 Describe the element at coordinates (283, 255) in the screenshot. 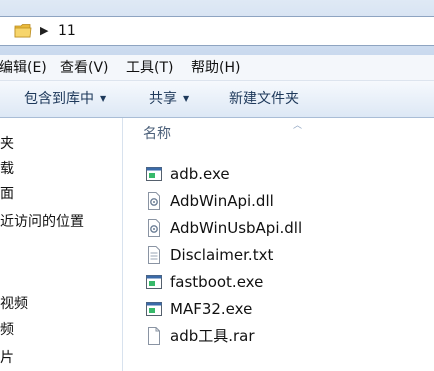

I see `file-row: Disclaimer.txt` at that location.